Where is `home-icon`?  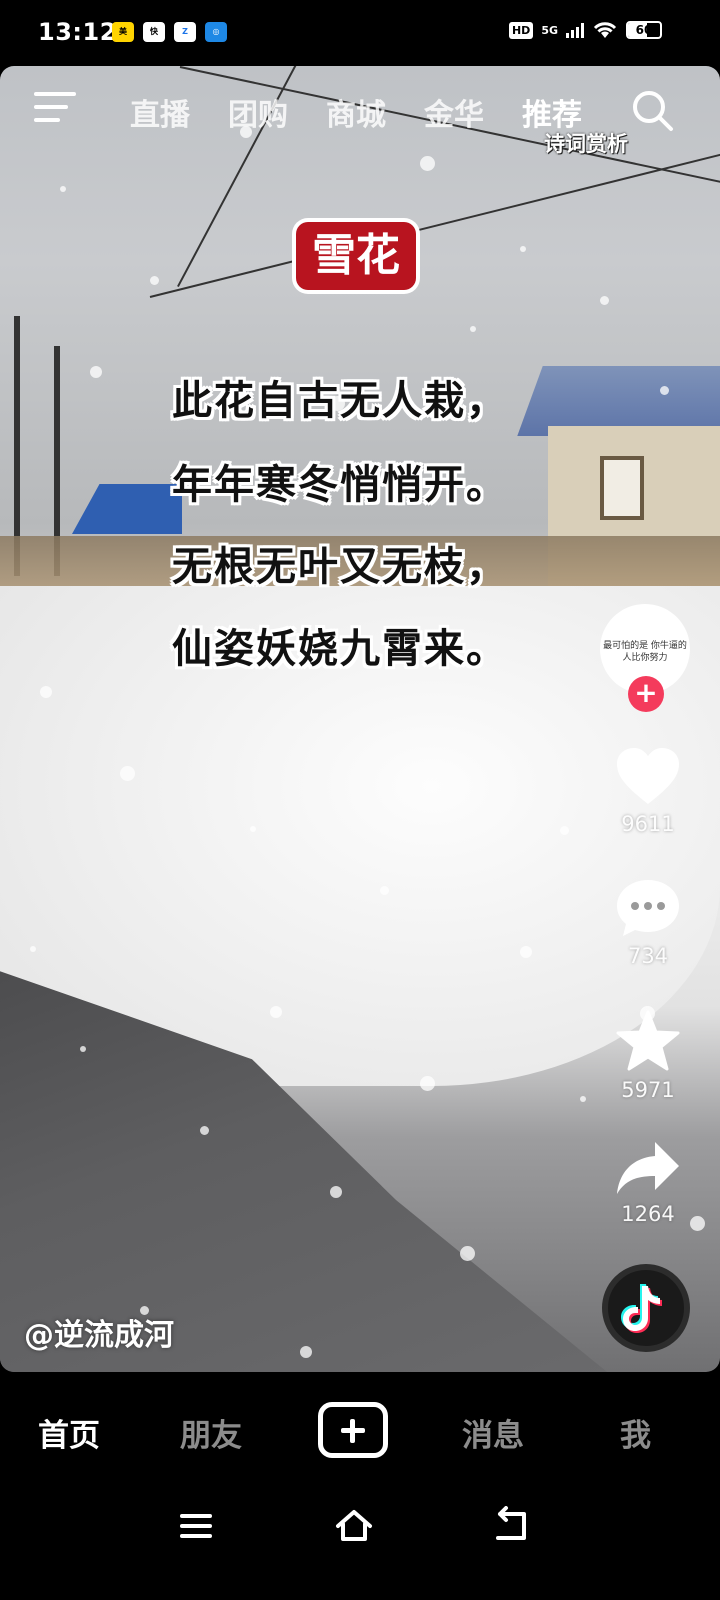
home-icon is located at coordinates (354, 1526).